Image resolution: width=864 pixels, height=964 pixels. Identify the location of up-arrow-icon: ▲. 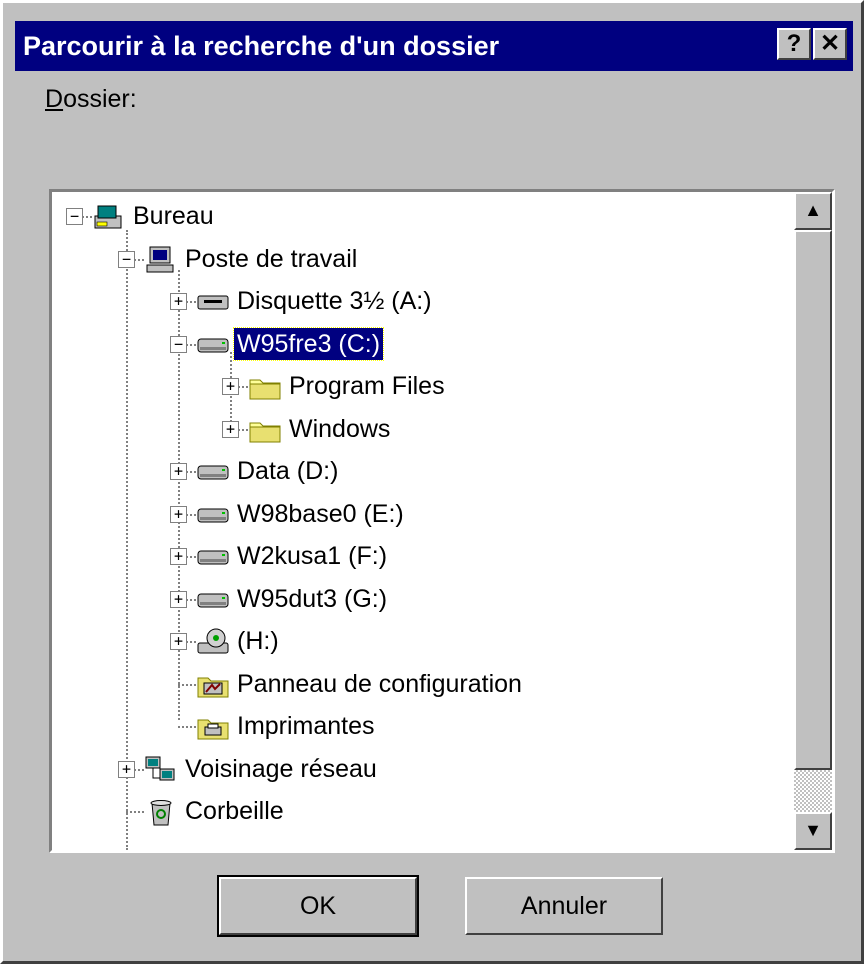
(813, 210).